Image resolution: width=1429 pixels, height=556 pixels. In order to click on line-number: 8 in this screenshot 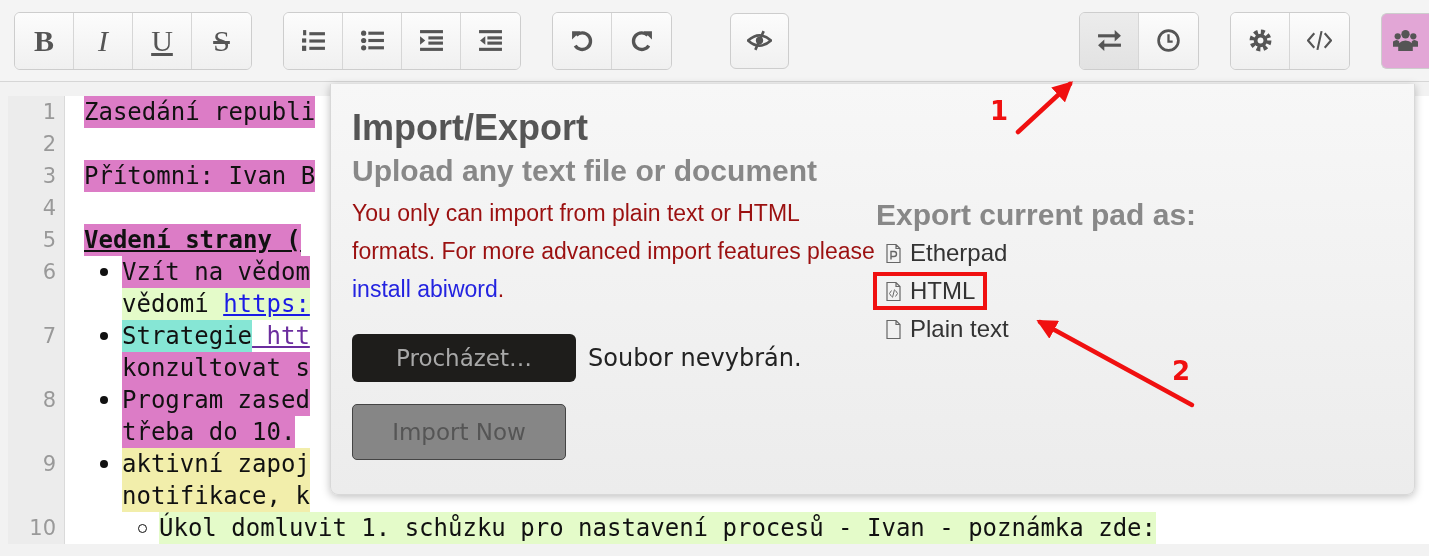, I will do `click(48, 400)`.